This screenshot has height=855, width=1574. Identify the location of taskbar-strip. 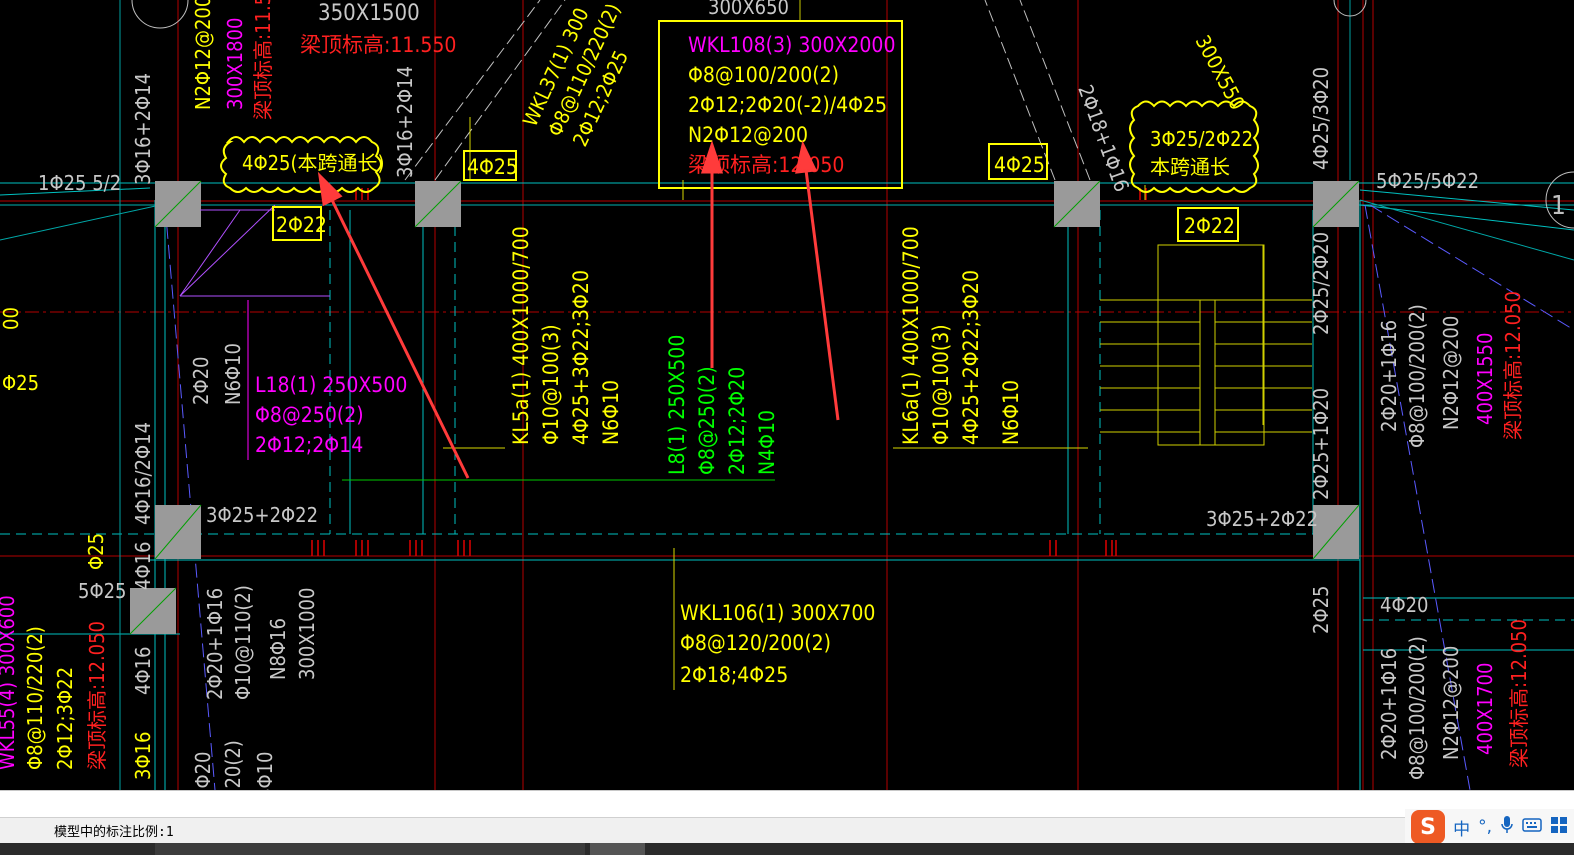
(787, 849).